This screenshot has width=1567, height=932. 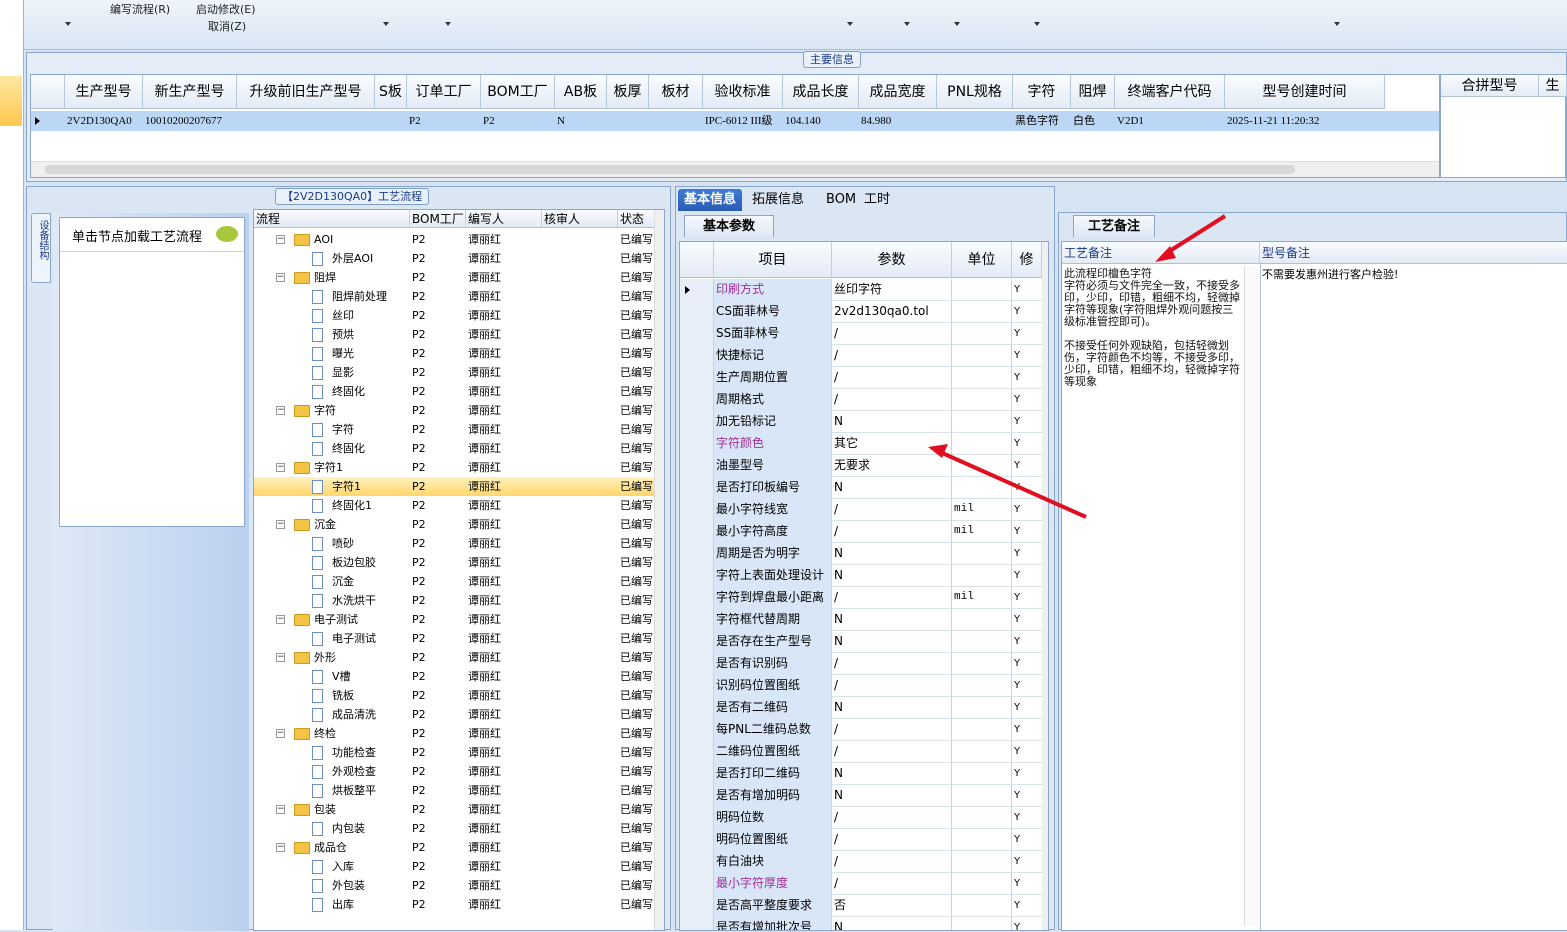 What do you see at coordinates (454, 562) in the screenshot?
I see `tree-row: 板边包胶 P2 谭丽红 已编写` at bounding box center [454, 562].